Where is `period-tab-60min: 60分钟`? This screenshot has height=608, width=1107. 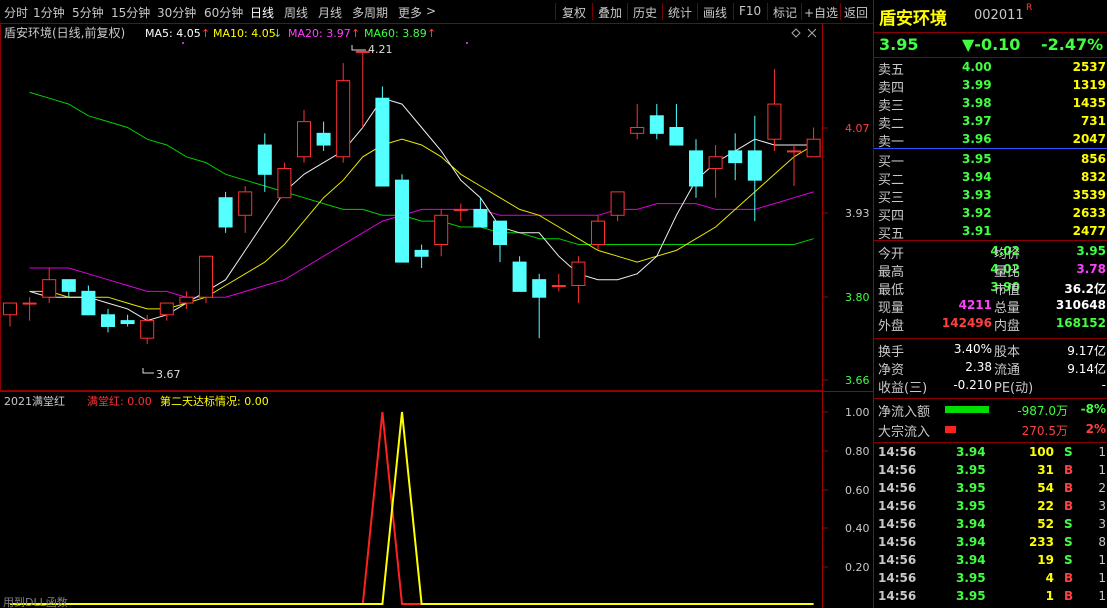
period-tab-60min: 60分钟 is located at coordinates (223, 12).